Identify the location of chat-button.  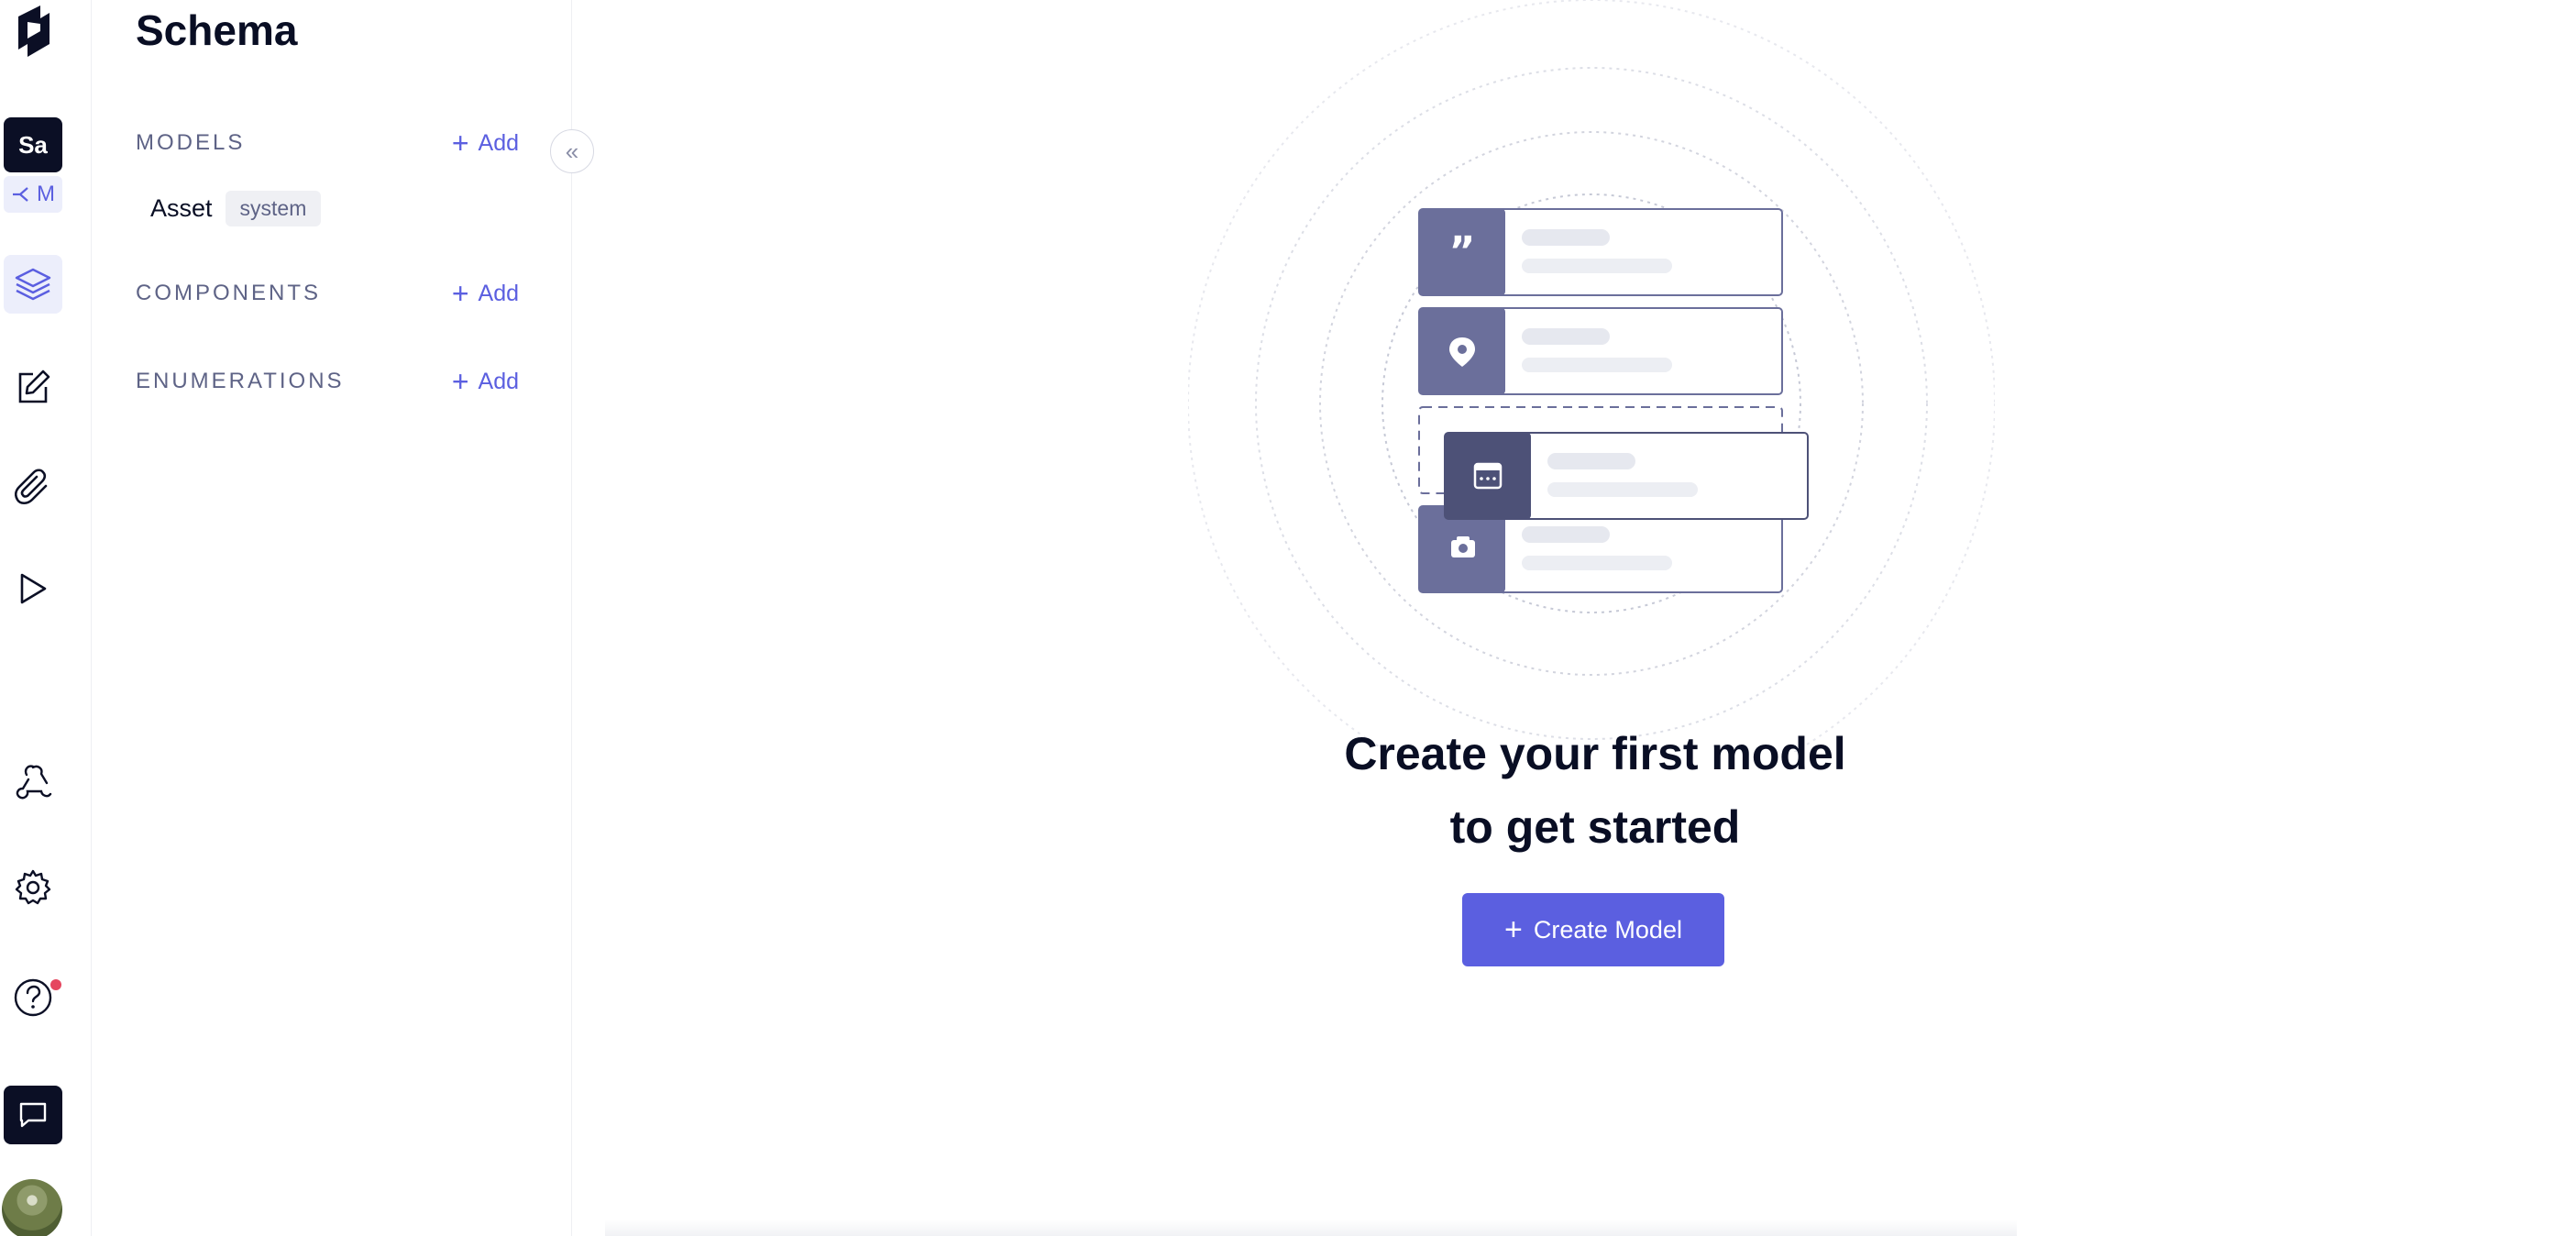
(33, 1115).